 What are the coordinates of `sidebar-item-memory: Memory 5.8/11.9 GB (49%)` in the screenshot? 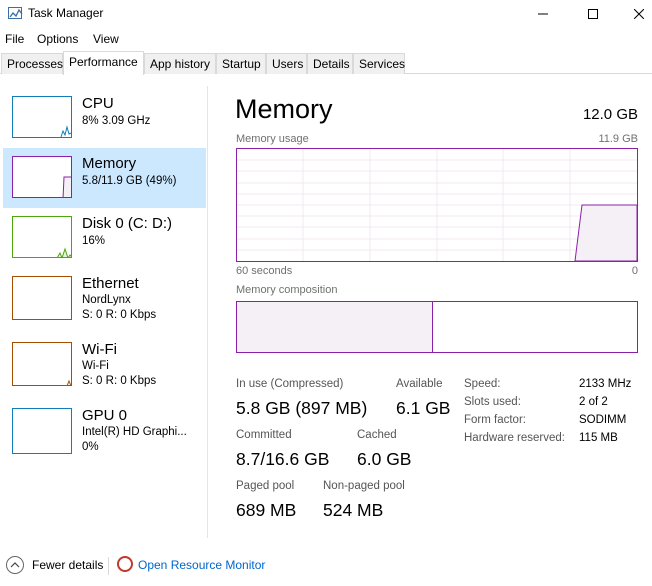 It's located at (104, 178).